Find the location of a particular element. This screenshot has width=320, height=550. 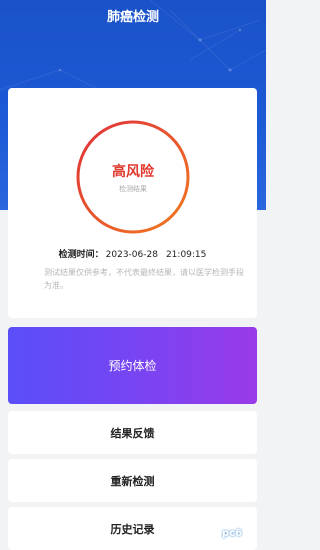

test-time: 检测时间： 2023-06-28 21:09:15 is located at coordinates (132, 253).